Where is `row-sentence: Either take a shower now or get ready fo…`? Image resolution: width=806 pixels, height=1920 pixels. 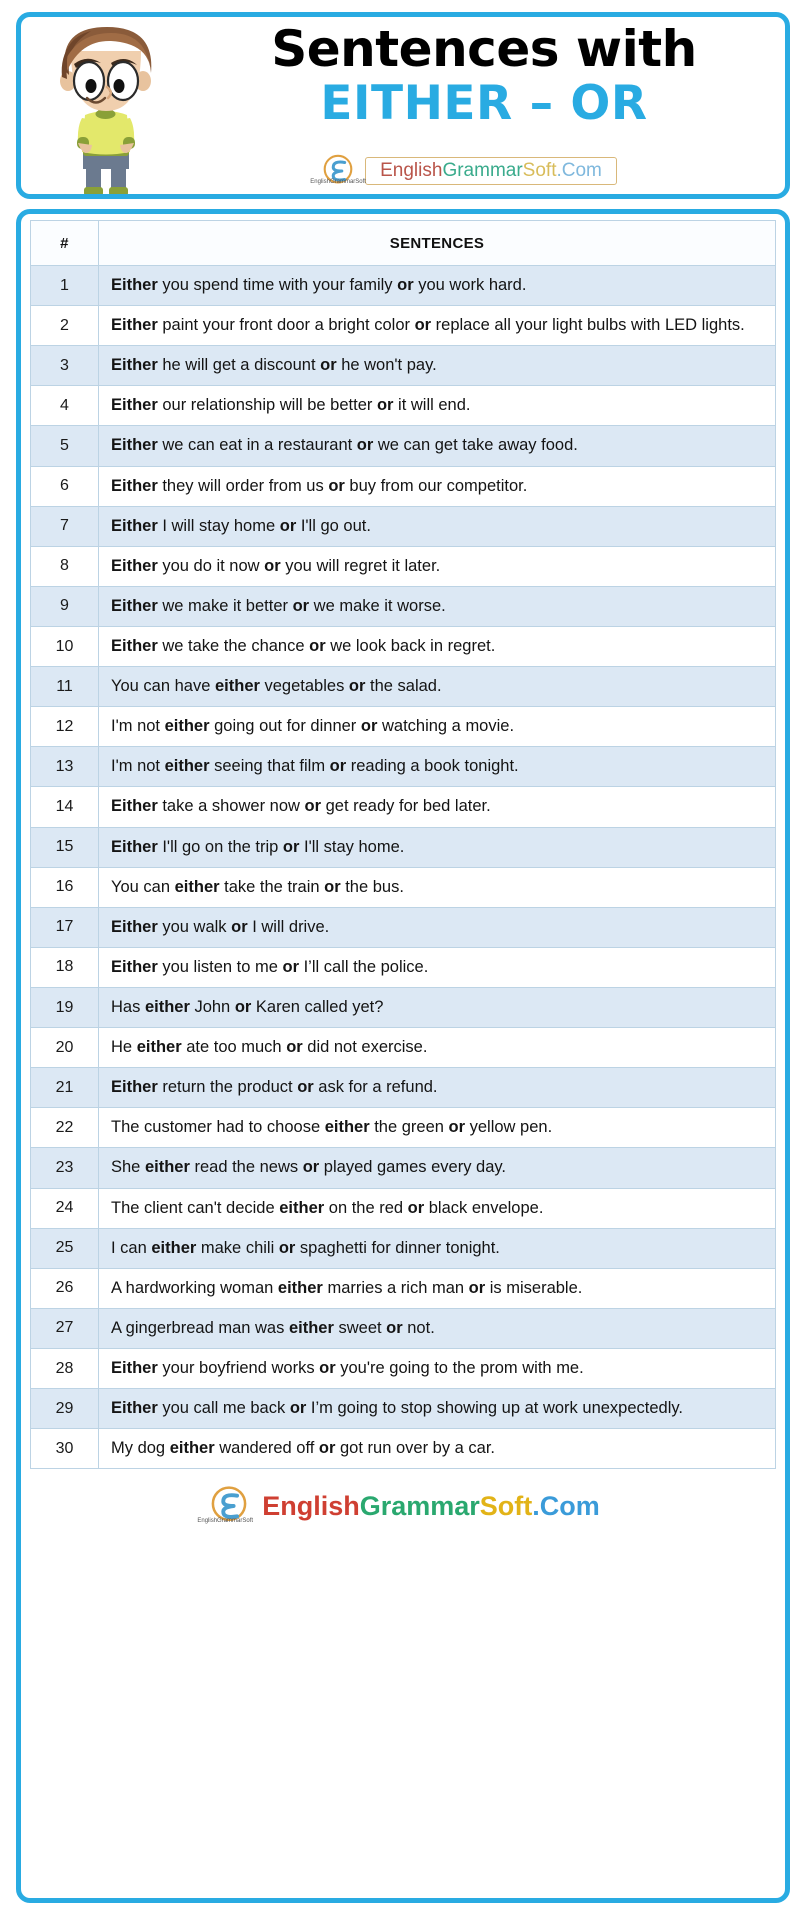 row-sentence: Either take a shower now or get ready fo… is located at coordinates (437, 807).